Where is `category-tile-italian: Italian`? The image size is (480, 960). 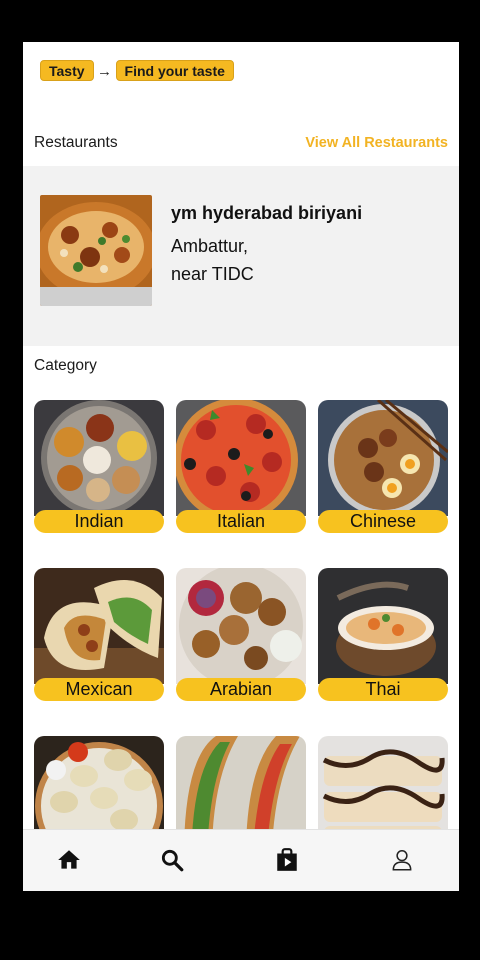 category-tile-italian: Italian is located at coordinates (241, 466).